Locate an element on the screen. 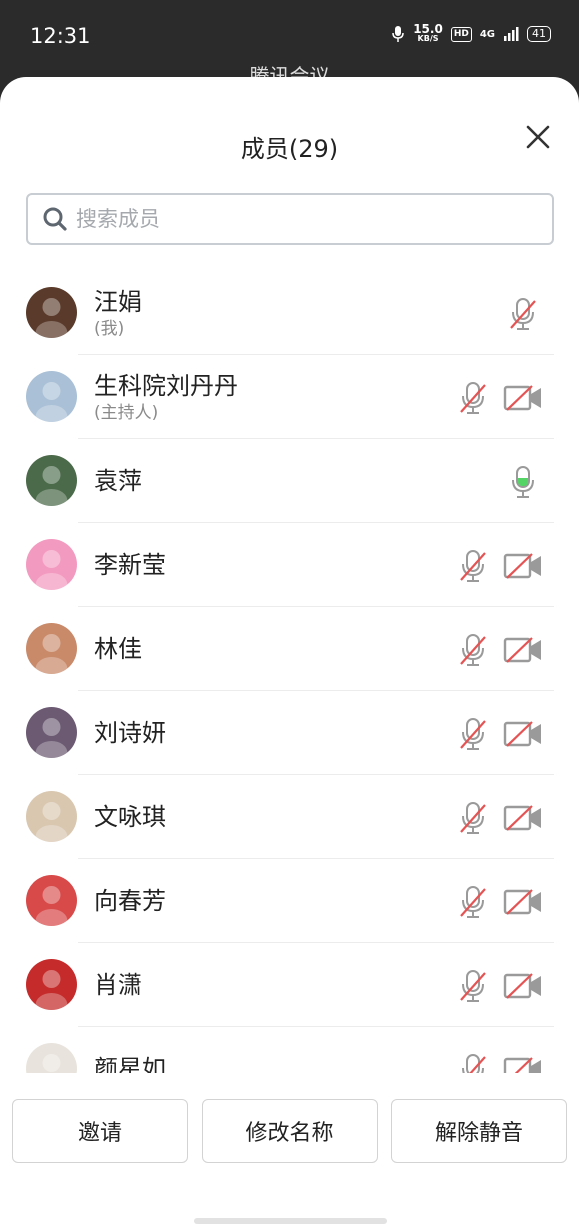 The width and height of the screenshot is (579, 1225). member-name: 刘诗妍 is located at coordinates (130, 733).